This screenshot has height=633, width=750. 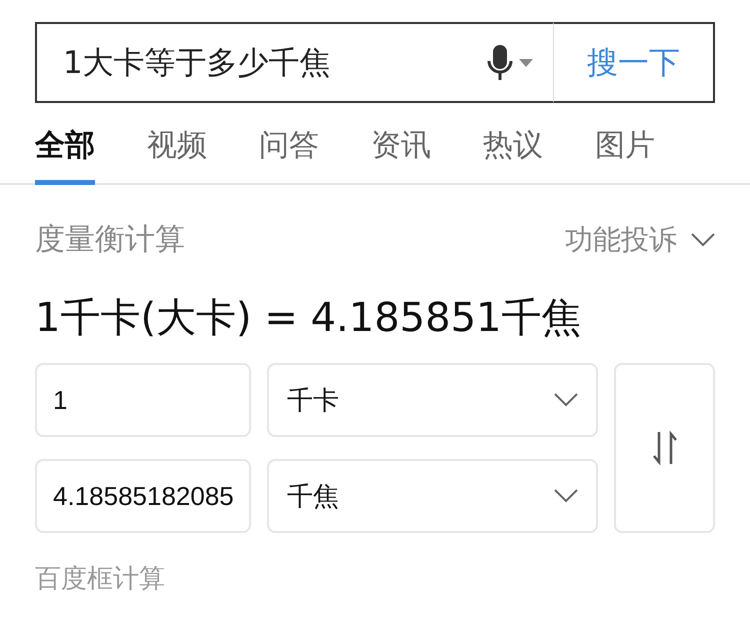 I want to click on tab: 资讯, so click(x=401, y=155).